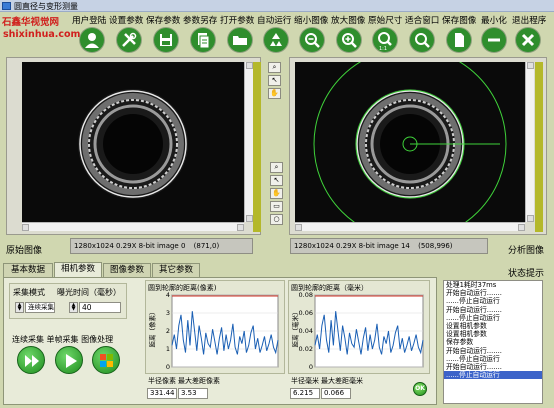  I want to click on rectangle-icon: ▭, so click(276, 206).